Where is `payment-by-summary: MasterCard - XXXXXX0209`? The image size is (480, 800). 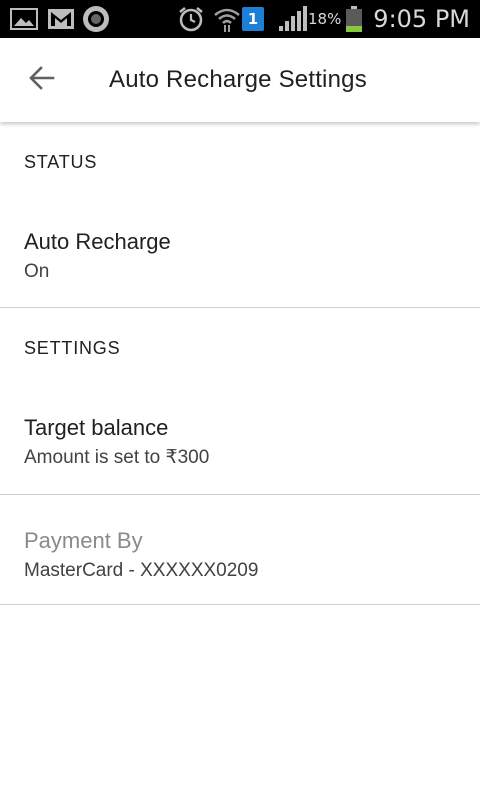
payment-by-summary: MasterCard - XXXXXX0209 is located at coordinates (141, 570).